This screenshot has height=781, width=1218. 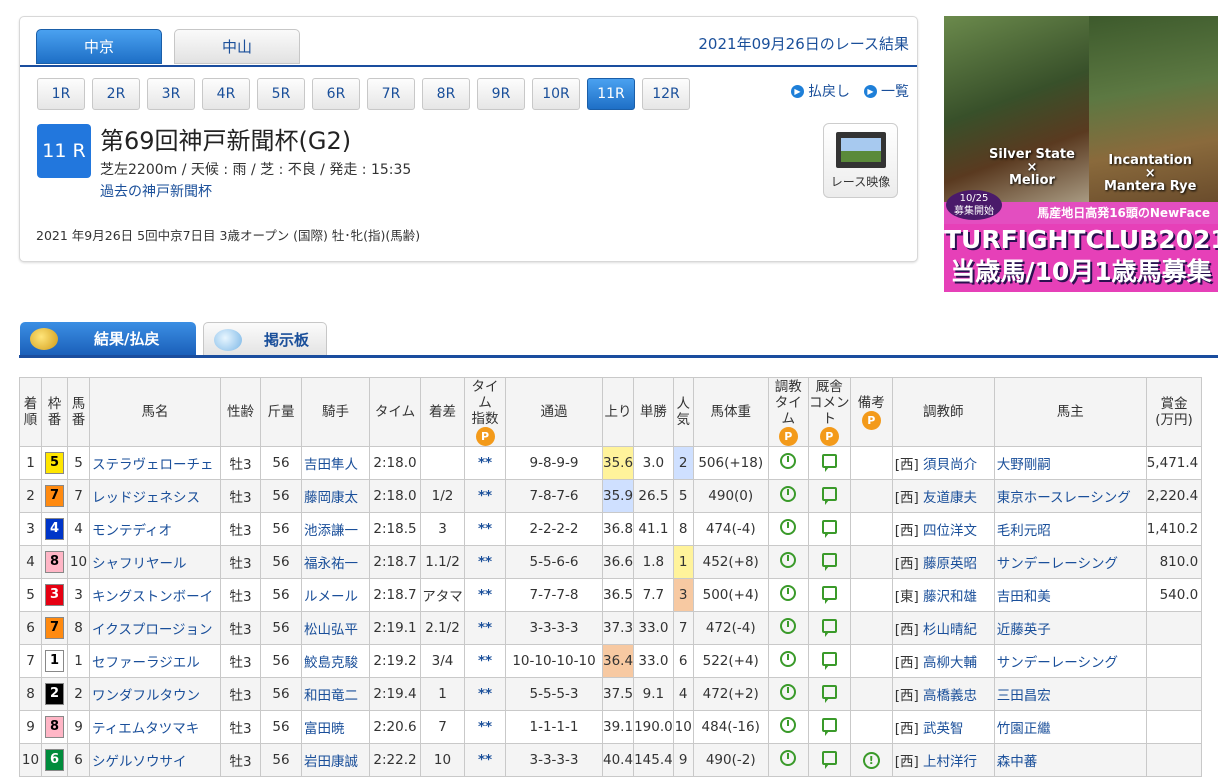 I want to click on alert-icon: !, so click(x=871, y=760).